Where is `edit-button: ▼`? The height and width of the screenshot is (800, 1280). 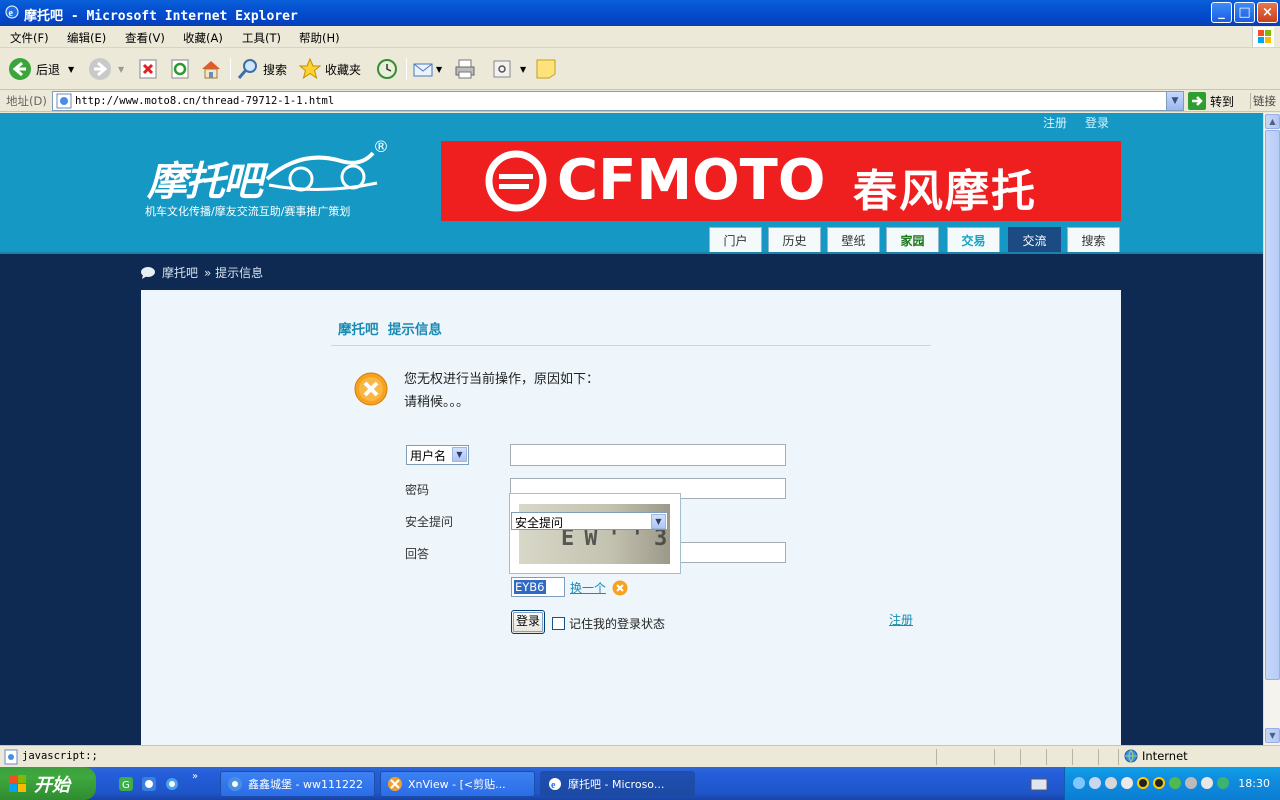
edit-button: ▼ is located at coordinates (508, 69).